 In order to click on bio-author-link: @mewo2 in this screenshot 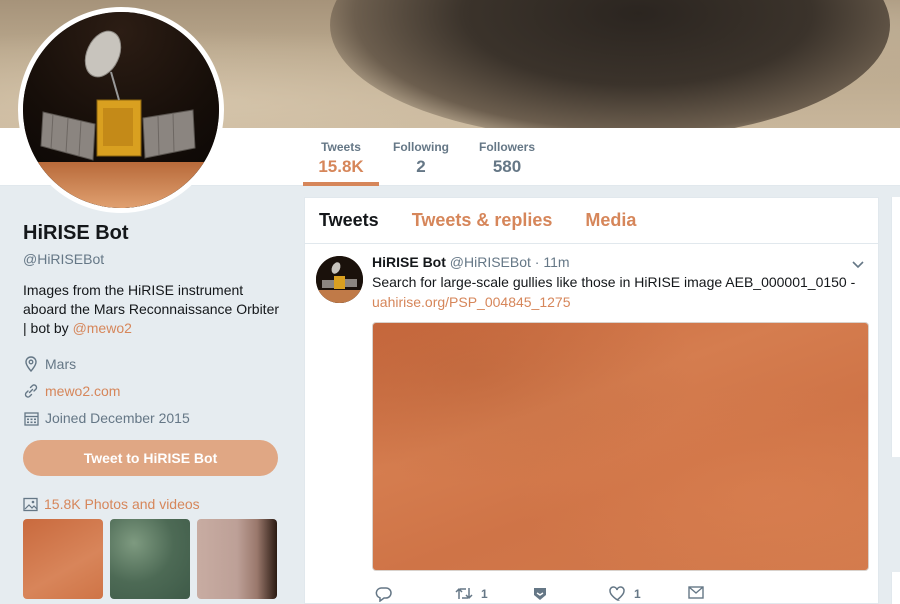, I will do `click(102, 328)`.